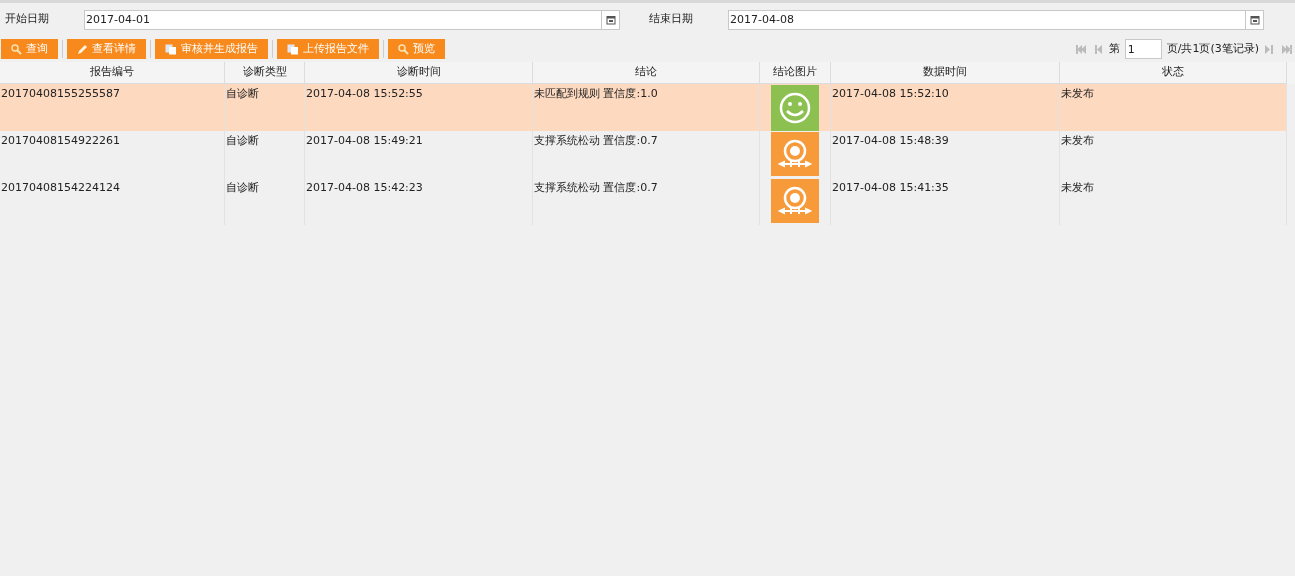  Describe the element at coordinates (671, 19) in the screenshot. I see `field-label: 结束日期` at that location.